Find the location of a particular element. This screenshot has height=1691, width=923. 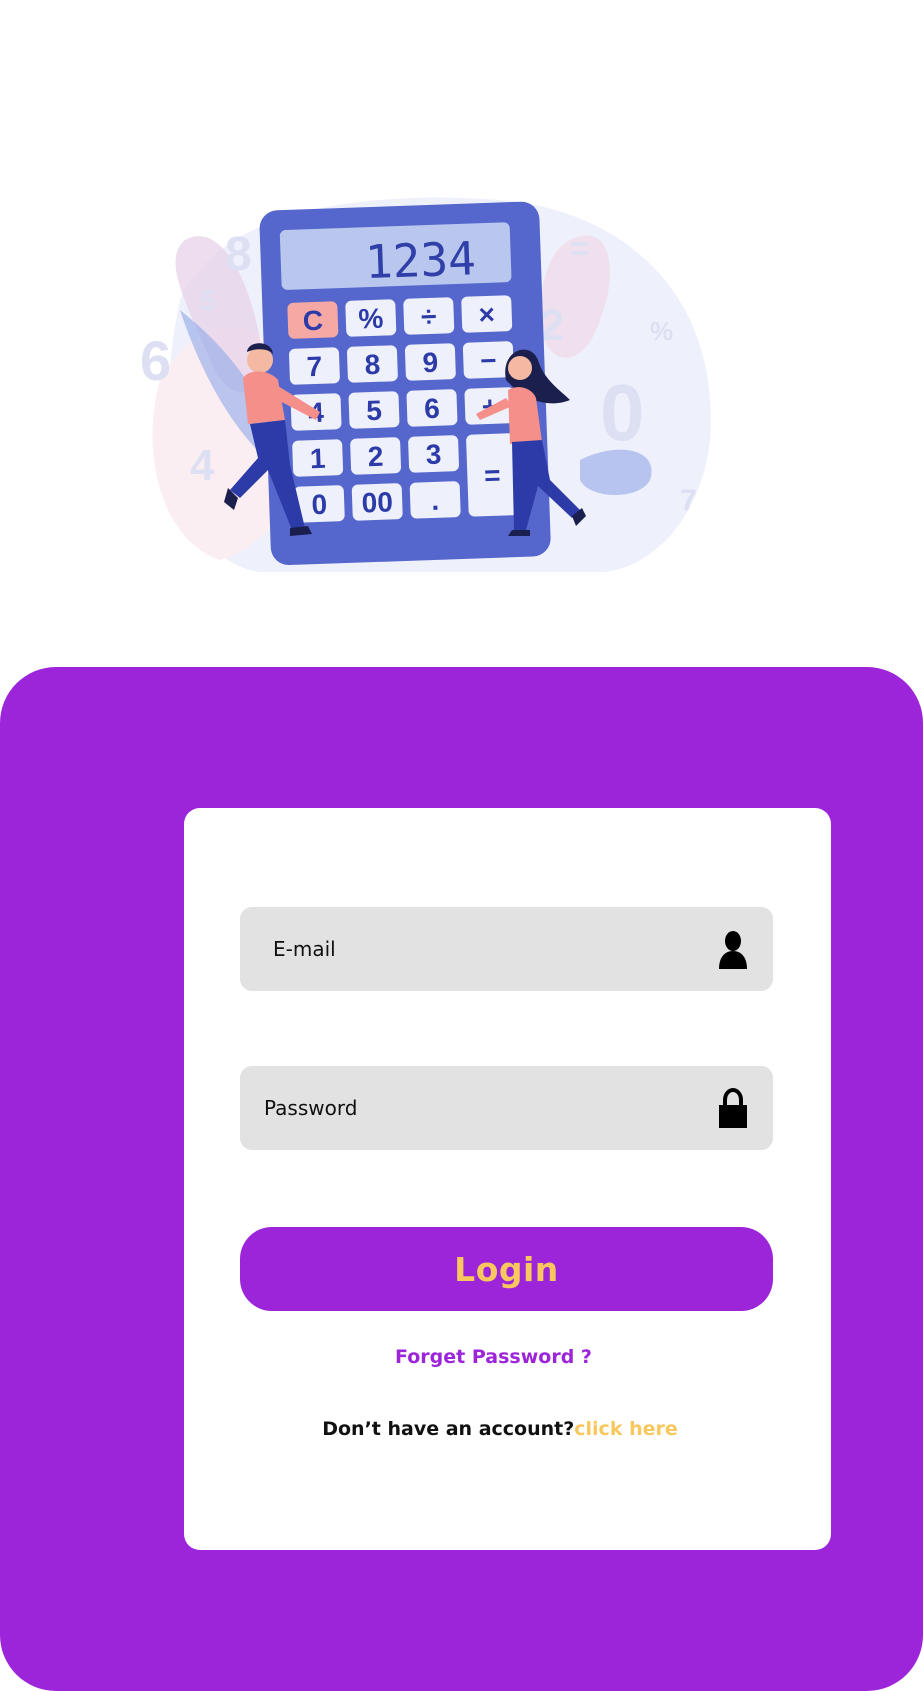

calculator-key-label: 2 is located at coordinates (375, 457).